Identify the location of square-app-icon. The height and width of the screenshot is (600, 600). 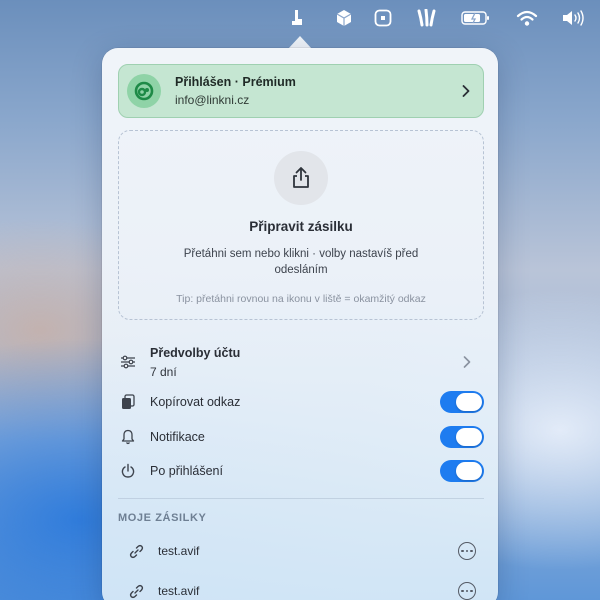
(383, 18).